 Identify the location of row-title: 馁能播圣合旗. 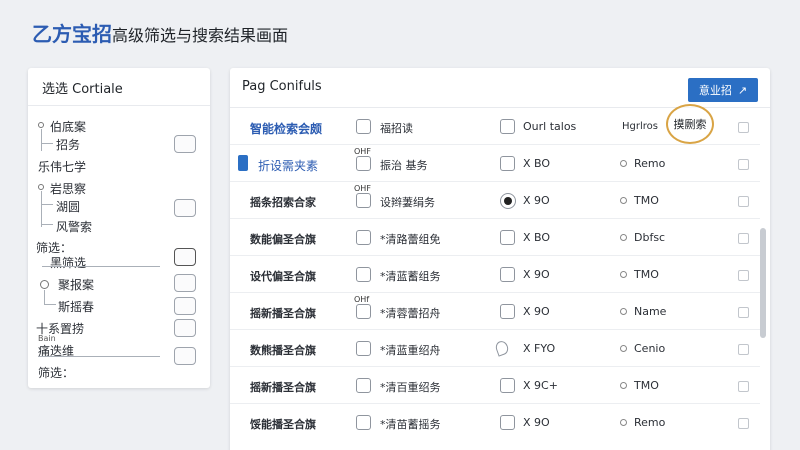
(283, 424).